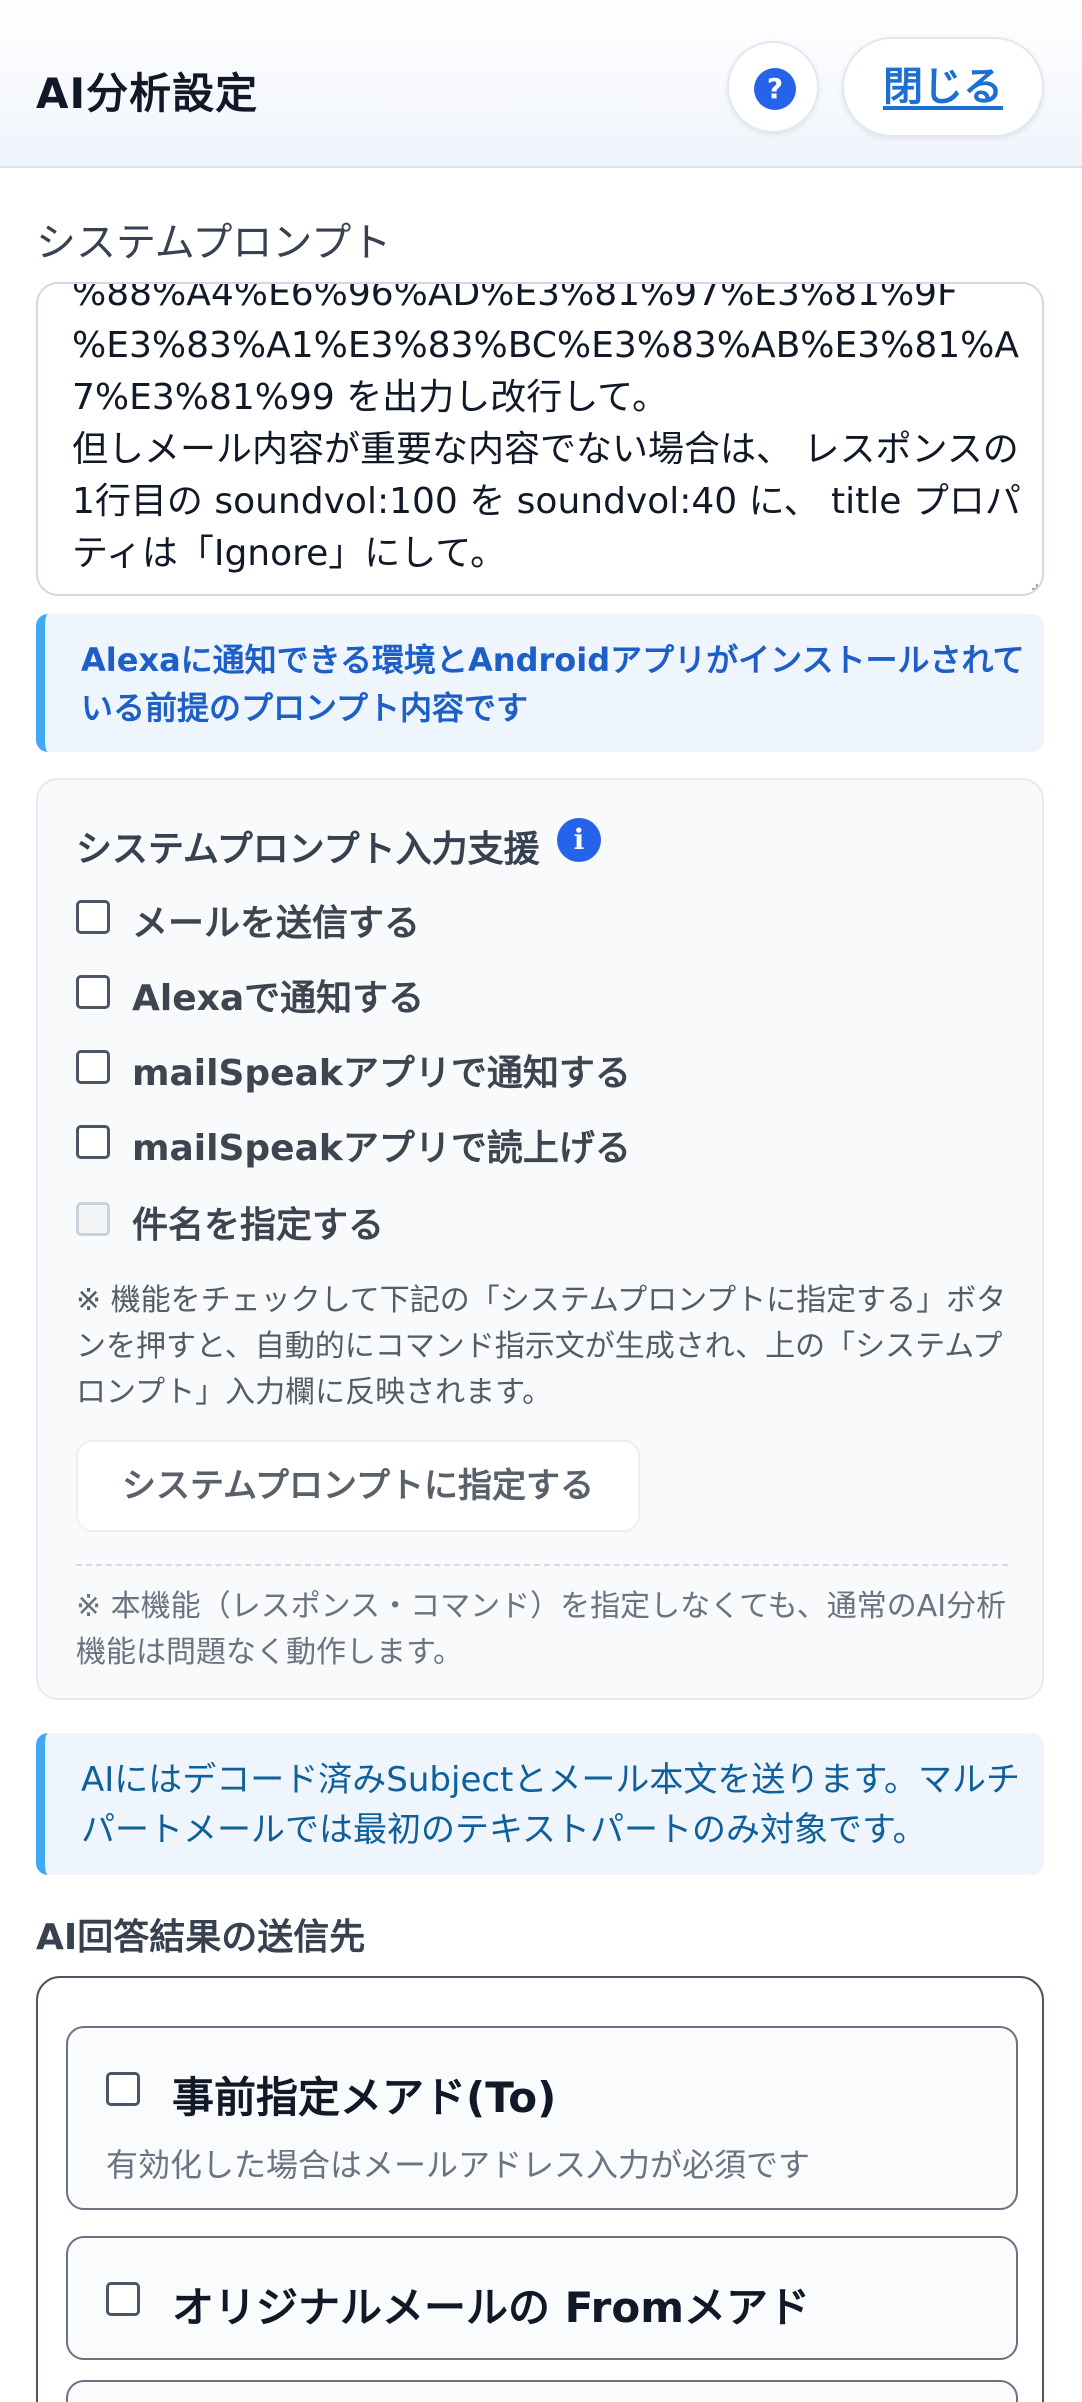  What do you see at coordinates (93, 1219) in the screenshot?
I see `checkbox-disabled` at bounding box center [93, 1219].